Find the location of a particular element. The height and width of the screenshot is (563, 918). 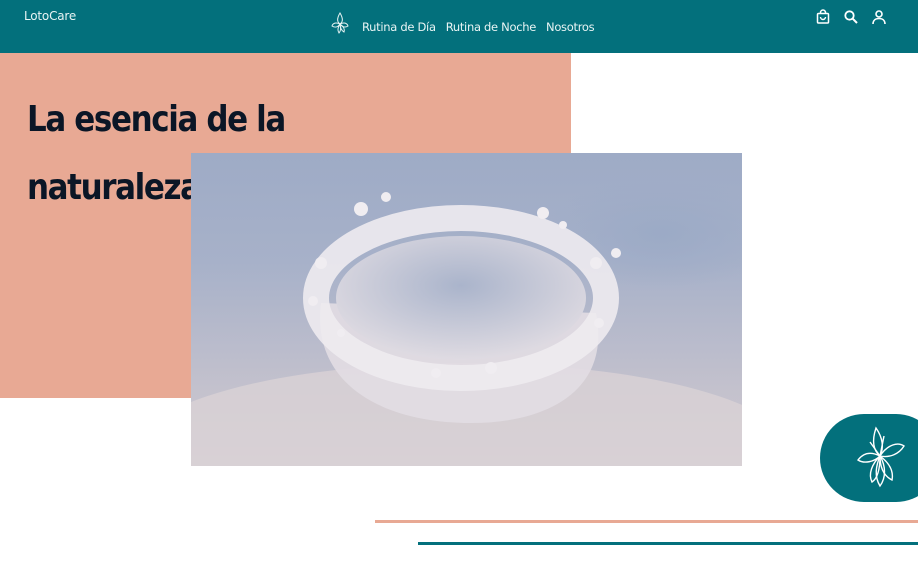

nav-link-nosotros: Nosotros is located at coordinates (570, 31).